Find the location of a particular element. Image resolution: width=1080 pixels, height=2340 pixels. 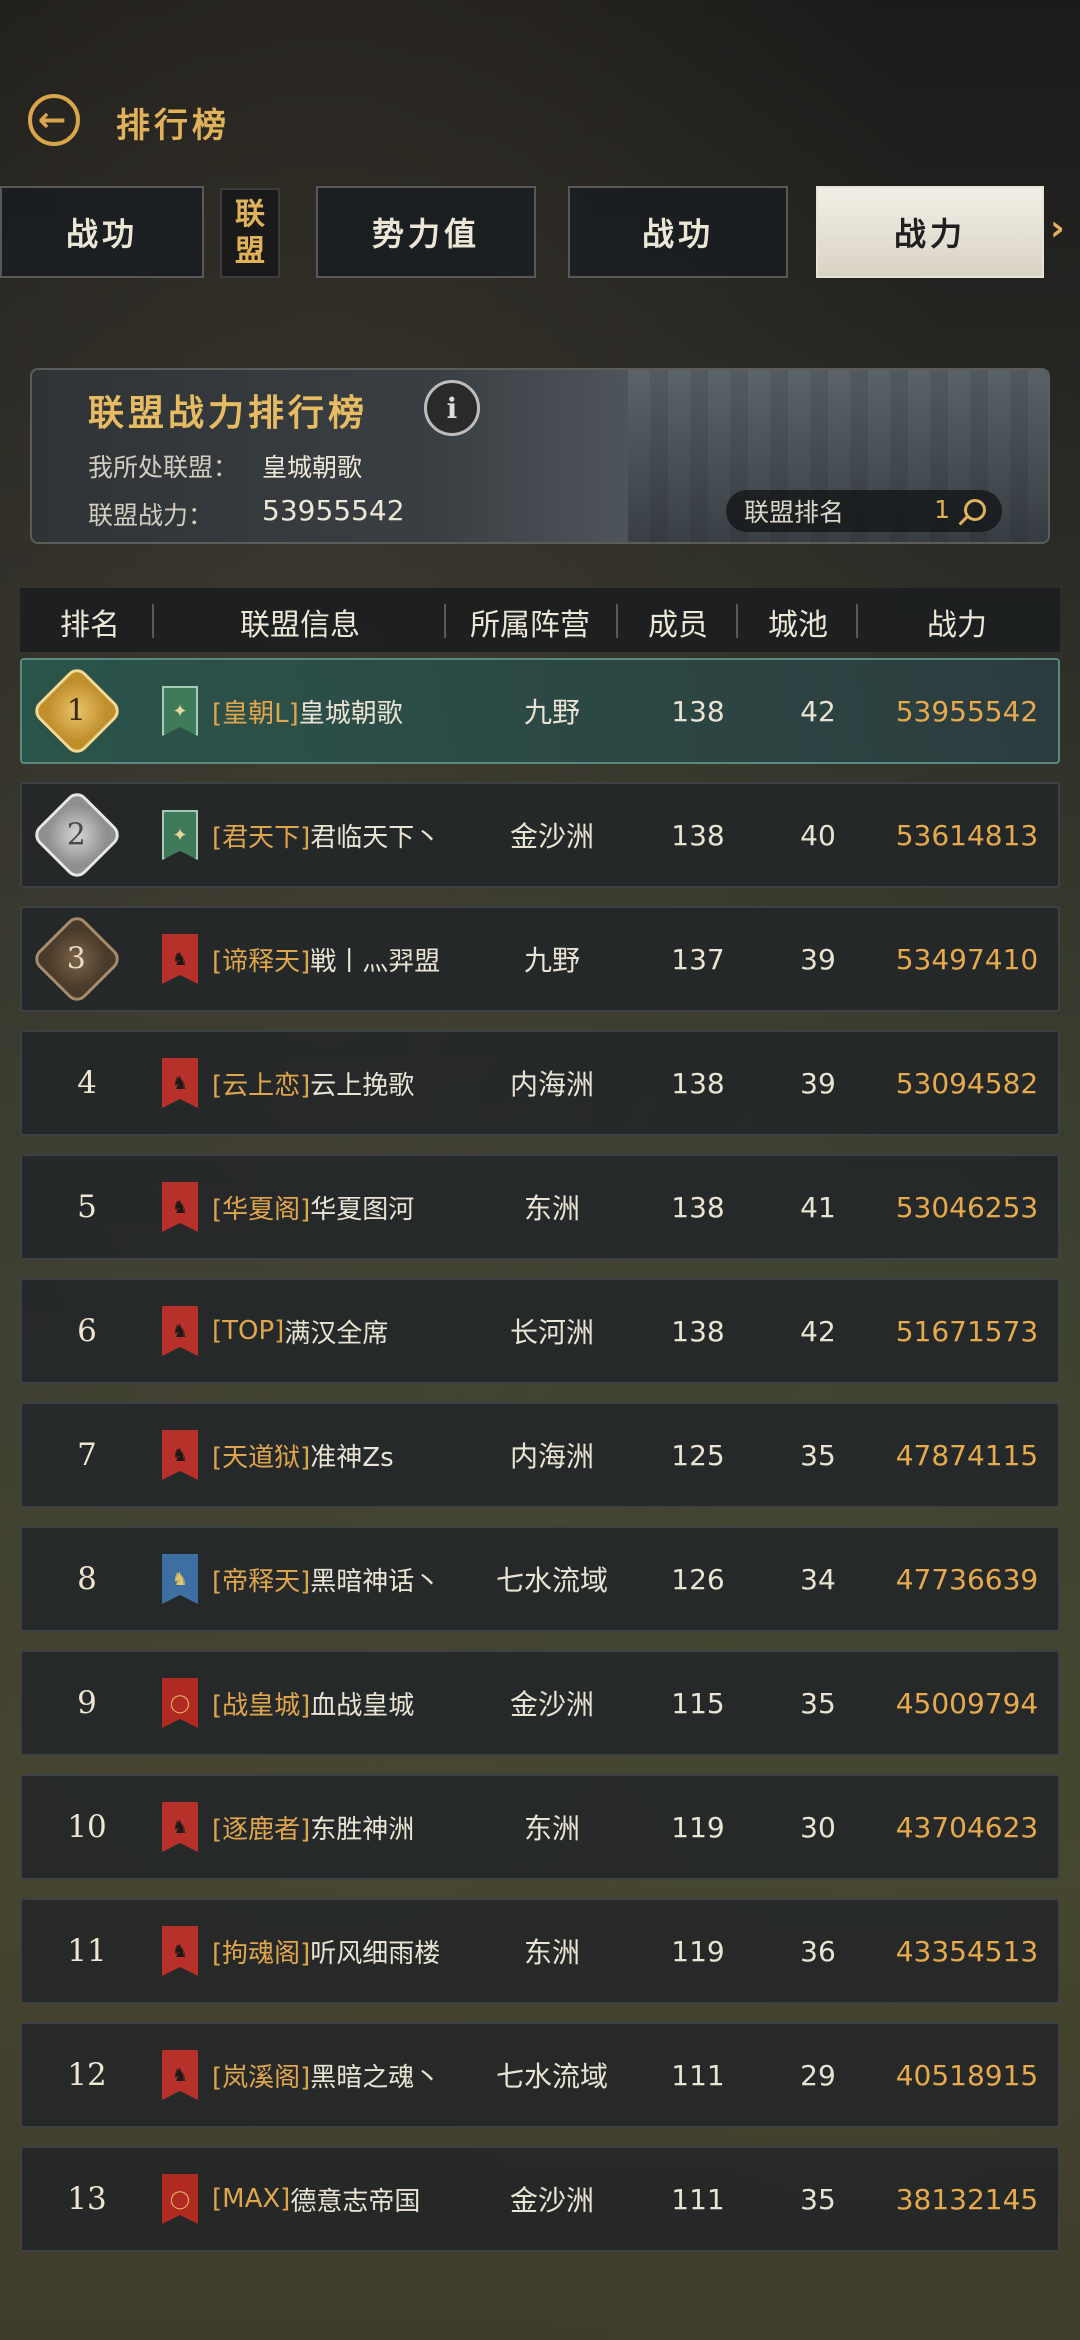

back-arrow-icon: ← is located at coordinates (52, 120).